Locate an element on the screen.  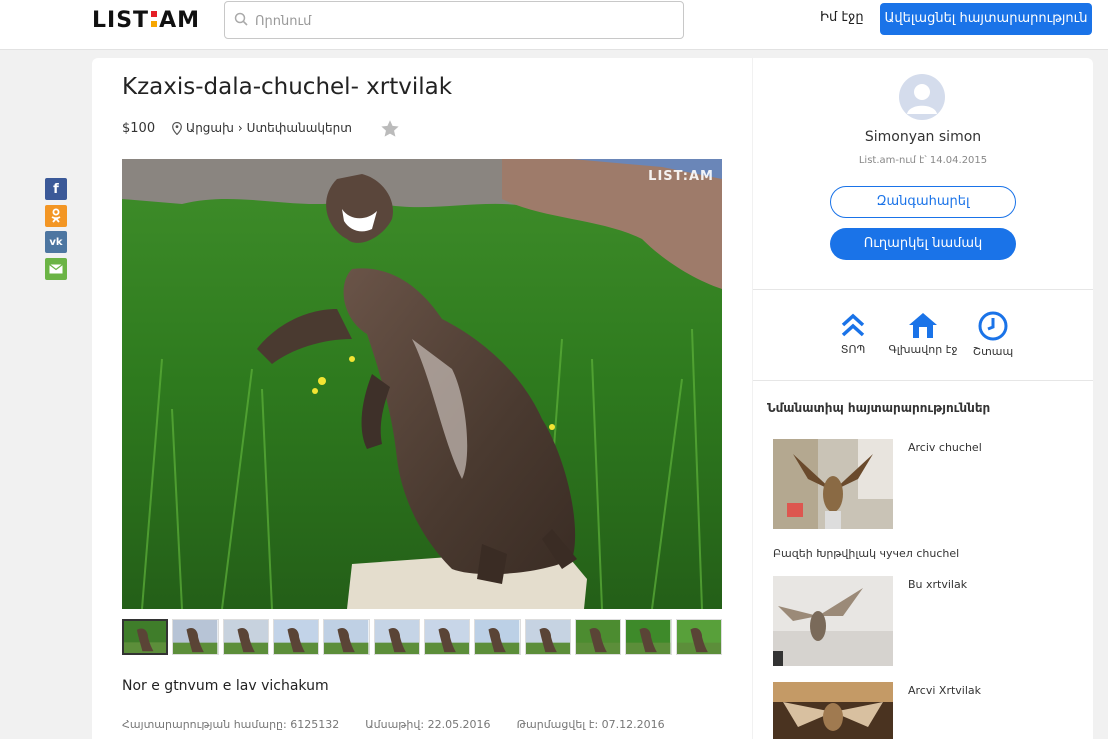
post-ad-button: Ավելացնել հայտարարություն is located at coordinates (986, 19).